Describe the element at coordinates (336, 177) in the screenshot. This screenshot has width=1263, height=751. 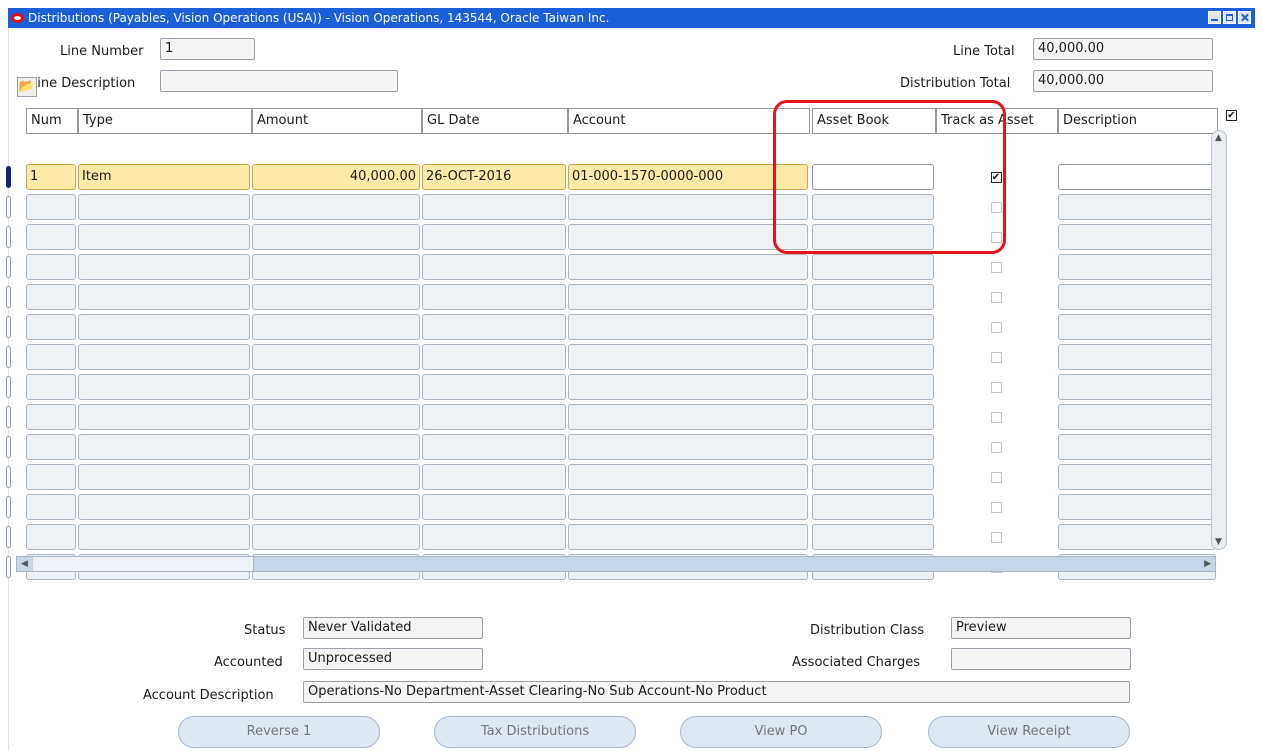
I see `cell-amount: 40,000.00` at that location.